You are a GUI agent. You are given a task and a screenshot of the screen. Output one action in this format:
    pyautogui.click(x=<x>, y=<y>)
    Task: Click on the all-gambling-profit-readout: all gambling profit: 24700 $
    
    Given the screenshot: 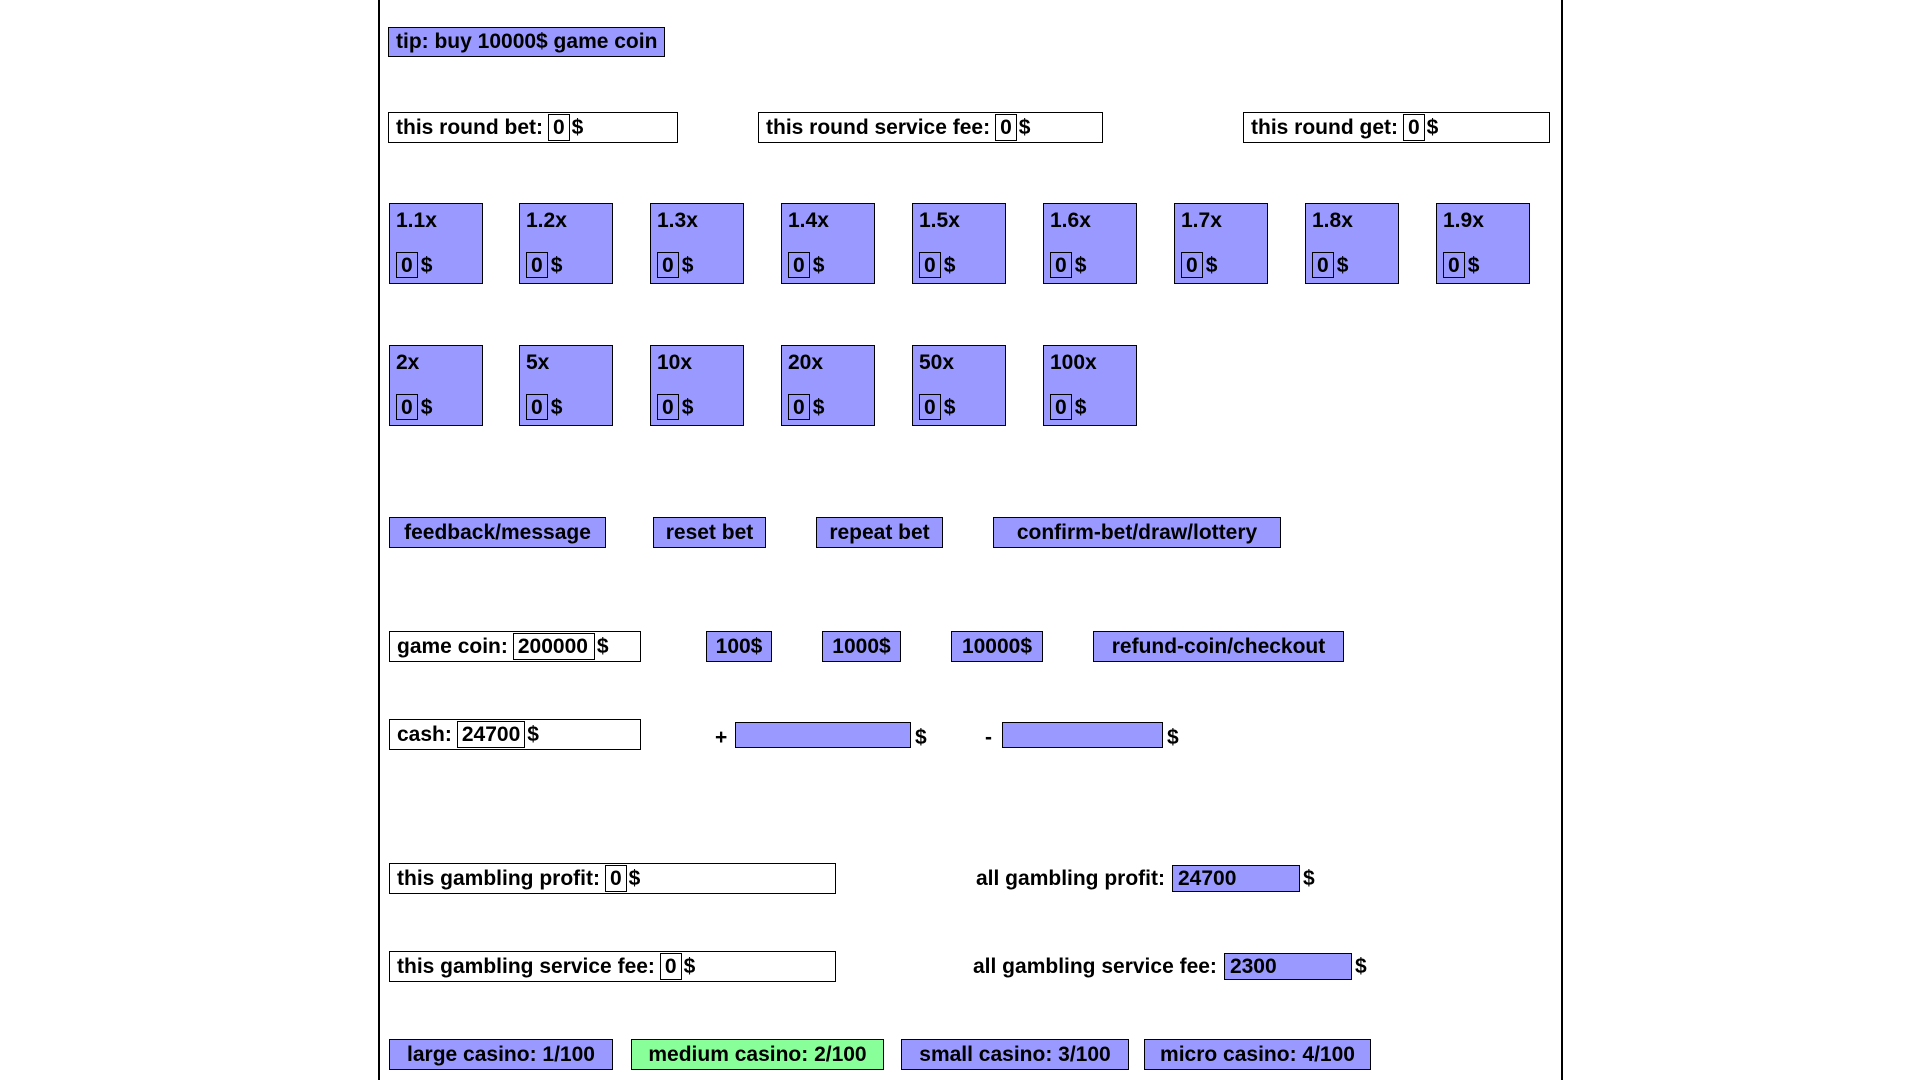 What is the action you would take?
    pyautogui.click(x=1145, y=878)
    